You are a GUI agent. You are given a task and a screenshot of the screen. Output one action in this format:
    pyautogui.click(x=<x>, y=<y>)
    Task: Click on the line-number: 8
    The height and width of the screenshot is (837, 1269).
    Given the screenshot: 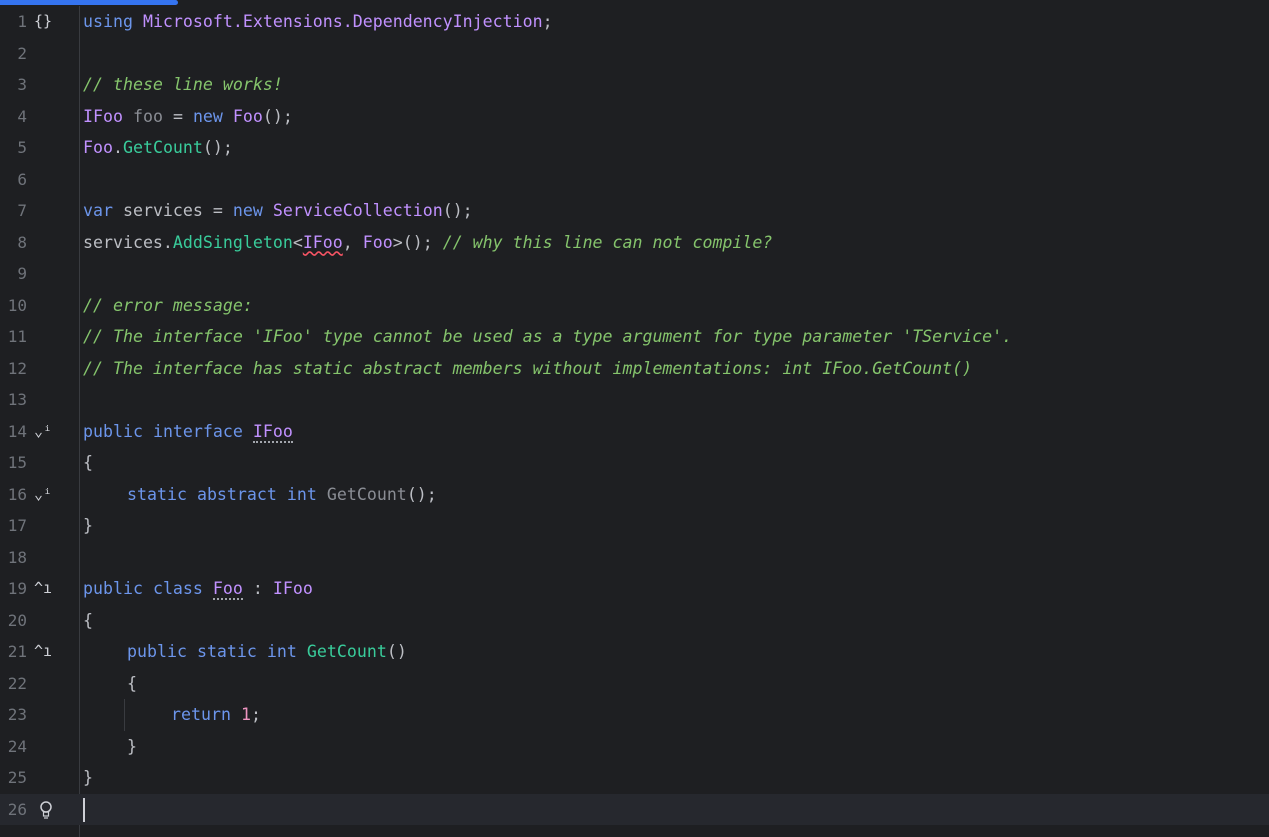 What is the action you would take?
    pyautogui.click(x=22, y=242)
    